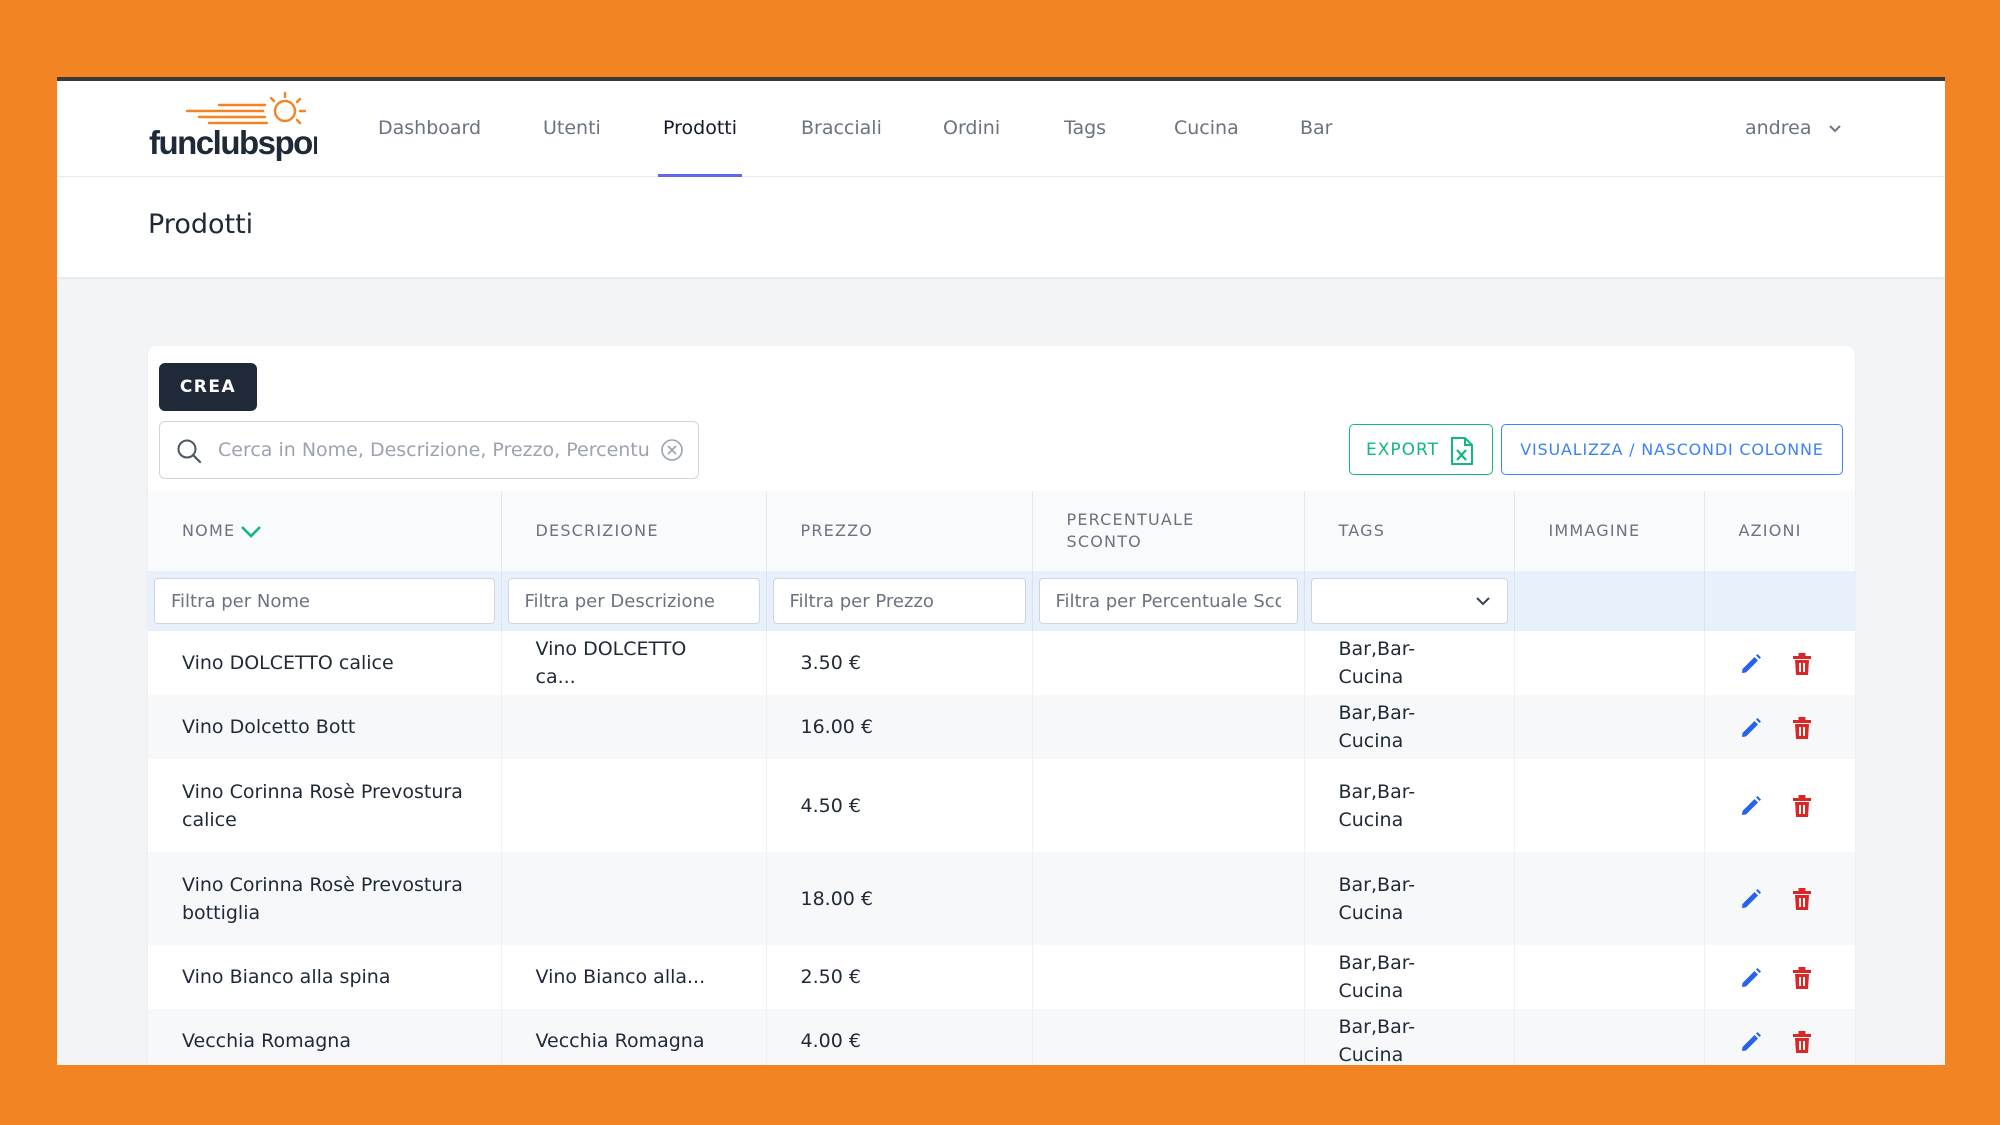  Describe the element at coordinates (1001, 227) in the screenshot. I see `page-header: Prodotti` at that location.